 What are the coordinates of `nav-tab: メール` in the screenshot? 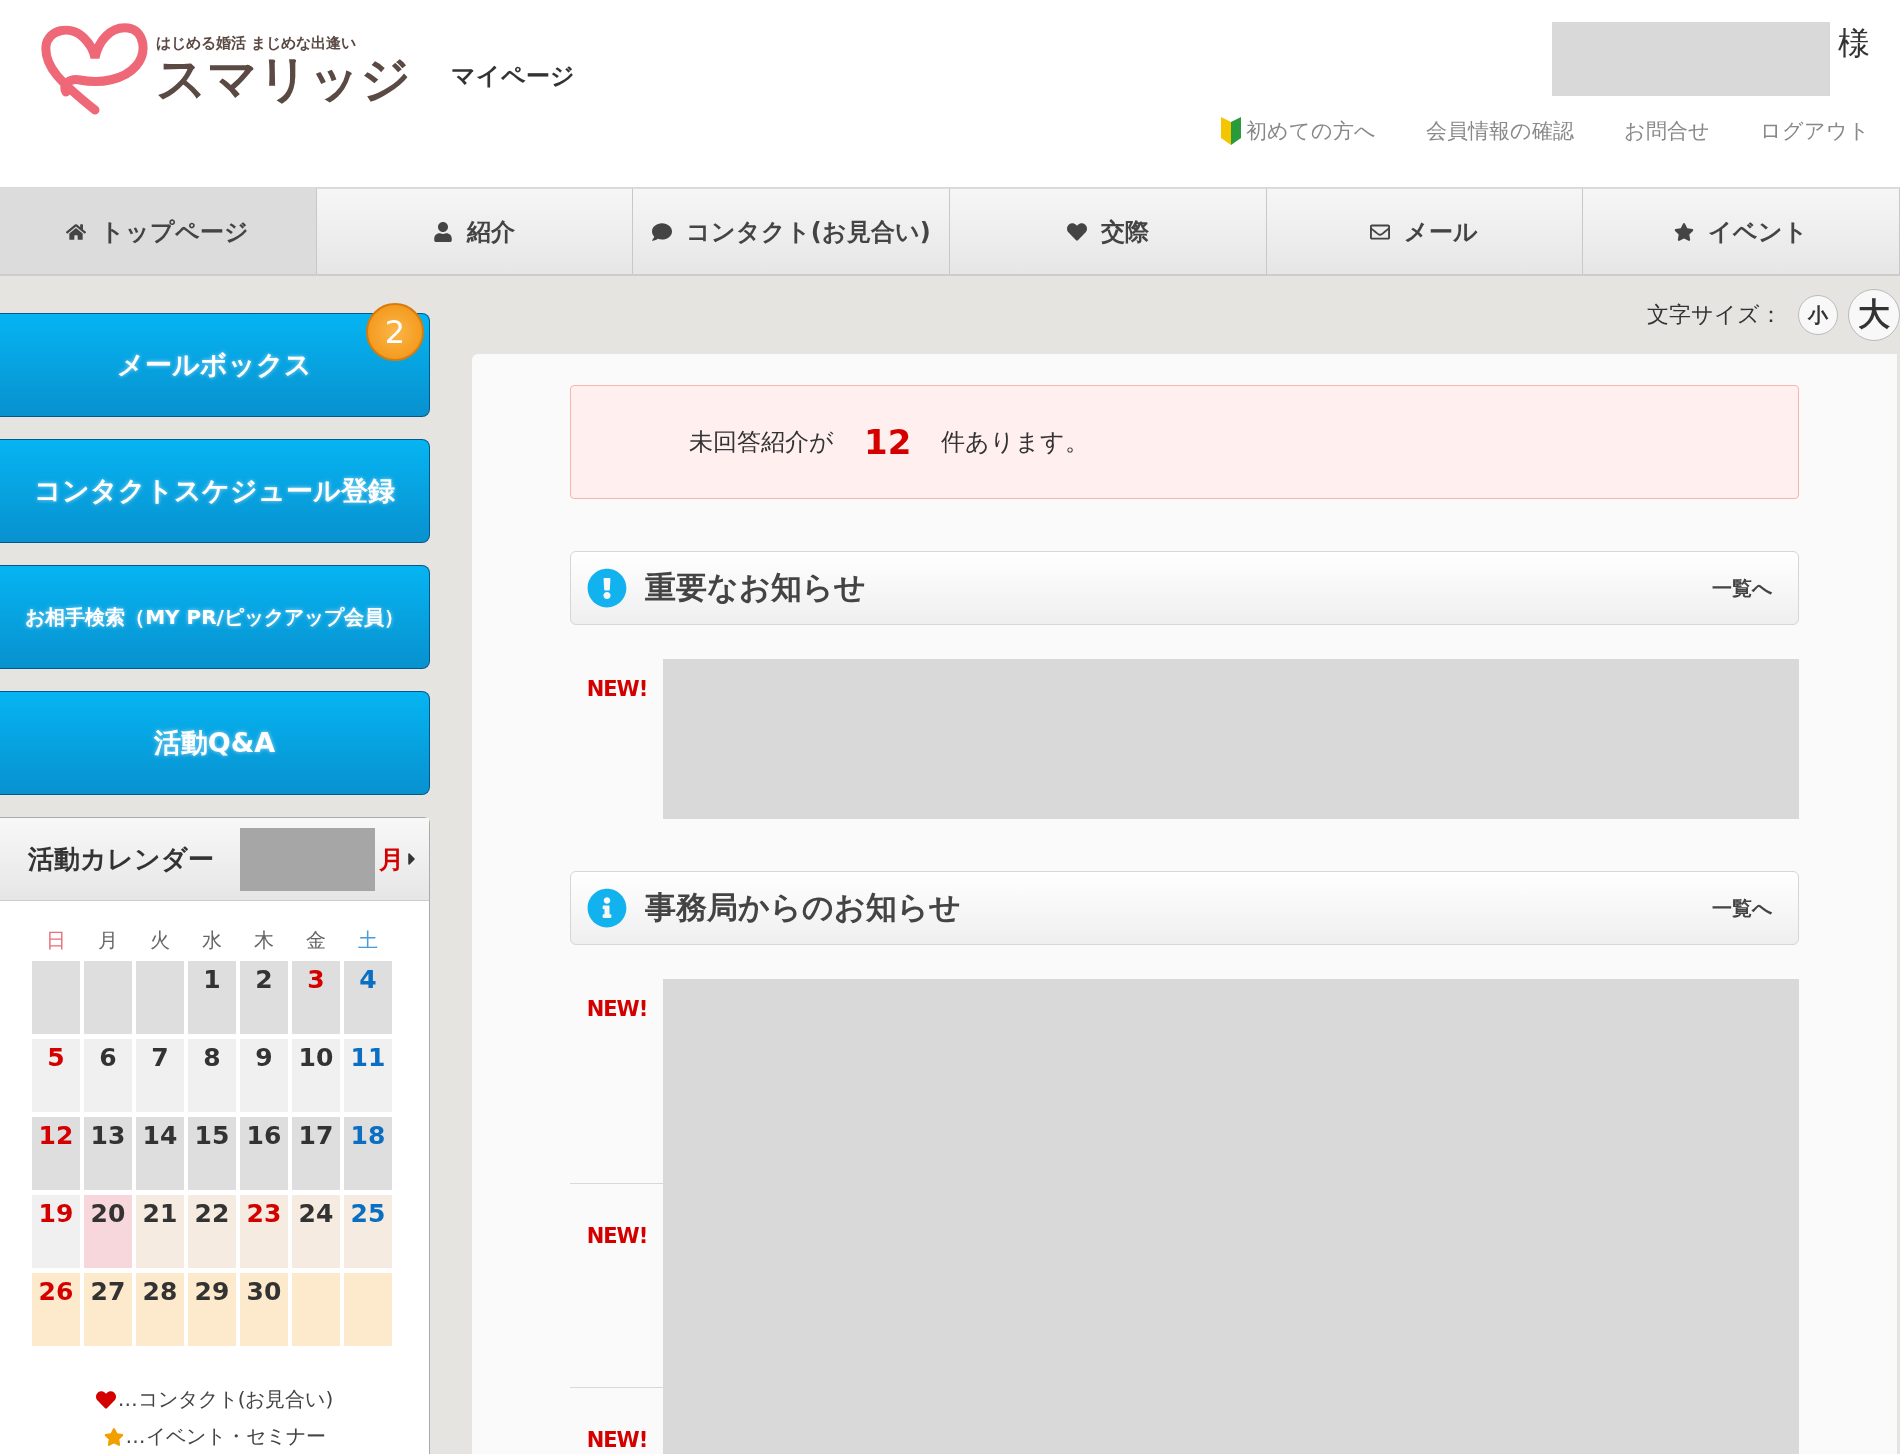 It's located at (1425, 231).